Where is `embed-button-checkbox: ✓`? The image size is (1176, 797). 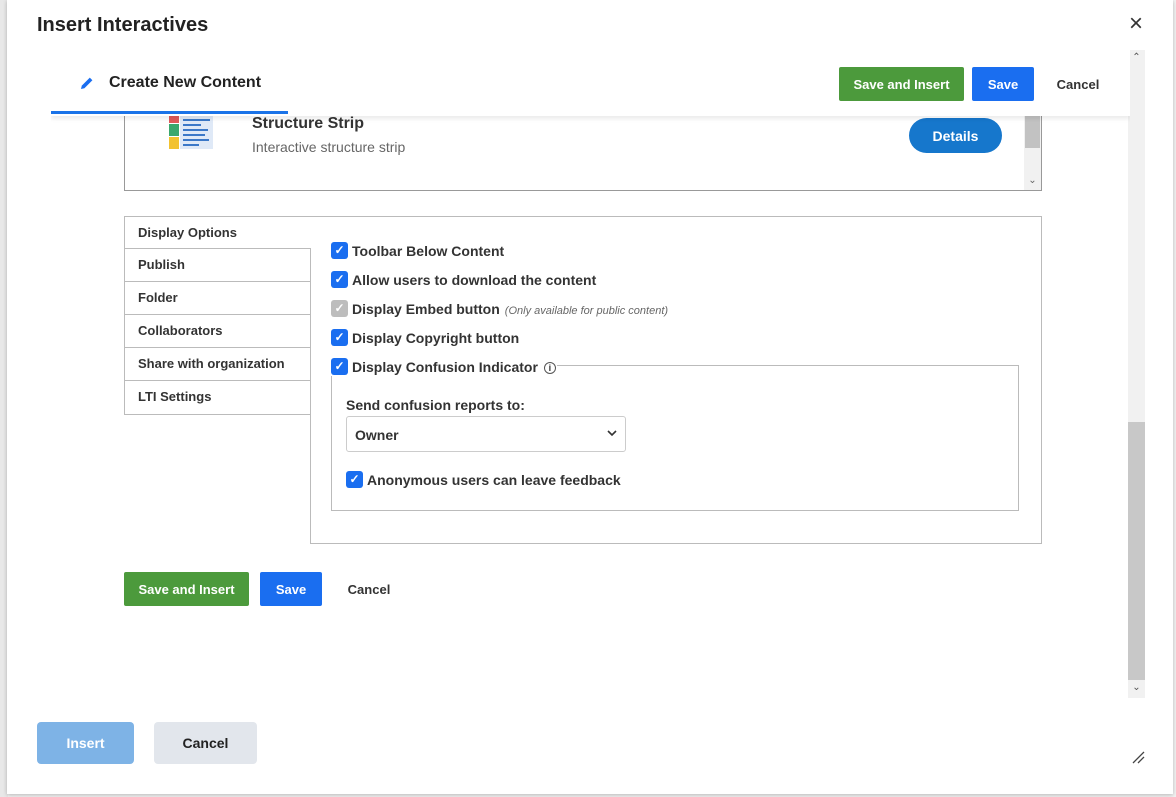 embed-button-checkbox: ✓ is located at coordinates (339, 308).